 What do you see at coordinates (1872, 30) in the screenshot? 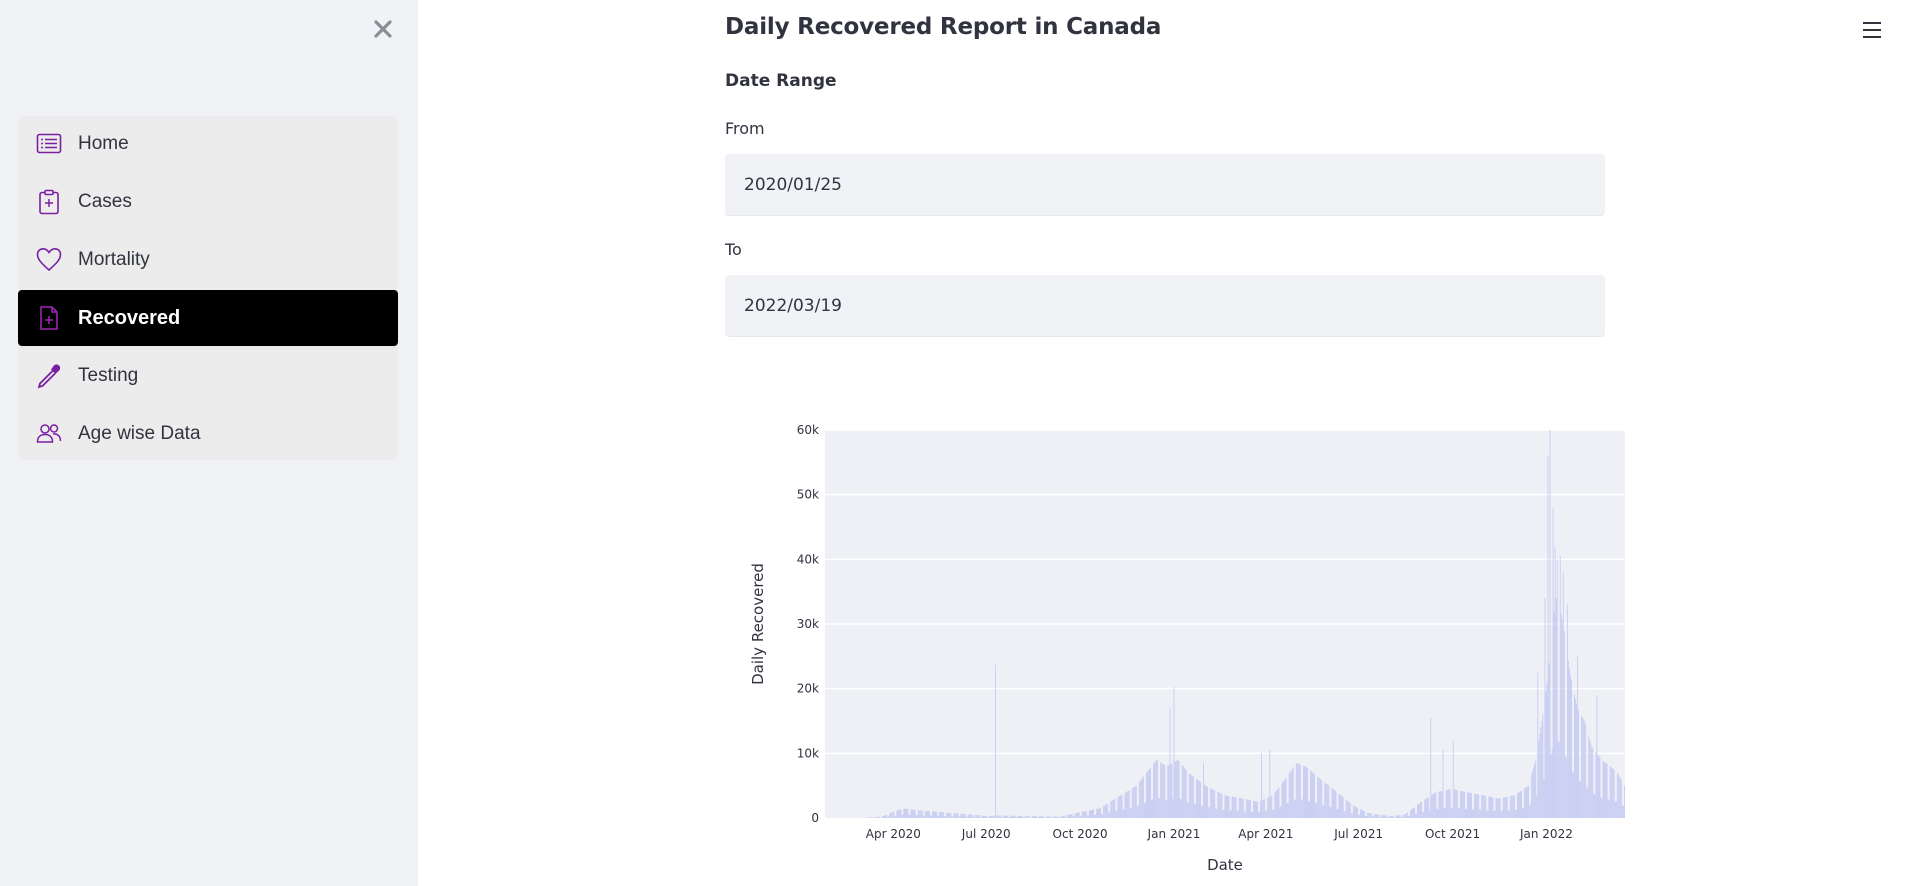
I see `main-menu-button` at bounding box center [1872, 30].